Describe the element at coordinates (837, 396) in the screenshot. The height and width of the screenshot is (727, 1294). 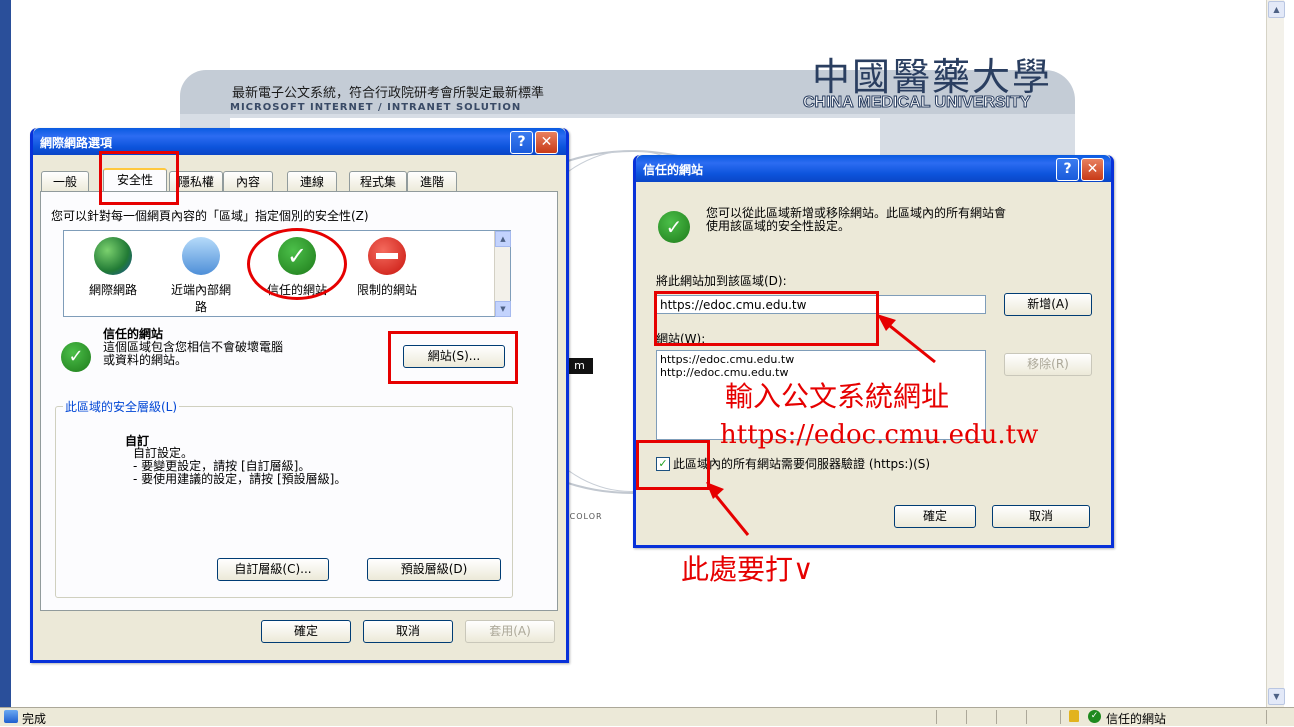
I see `annotation-url-note: 輸入公文系統網址` at that location.